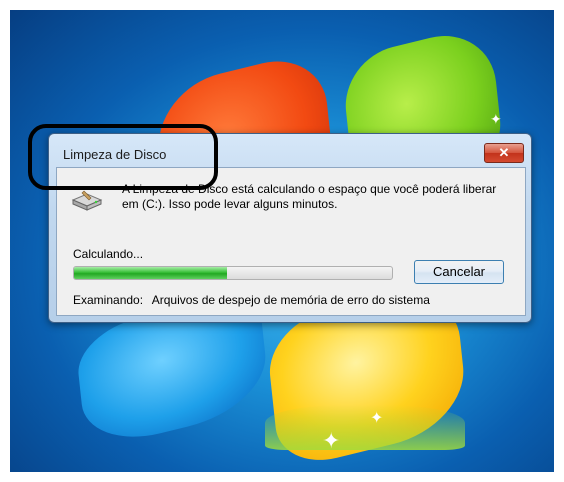 The height and width of the screenshot is (482, 564). What do you see at coordinates (150, 273) in the screenshot?
I see `progress-bar-fill` at bounding box center [150, 273].